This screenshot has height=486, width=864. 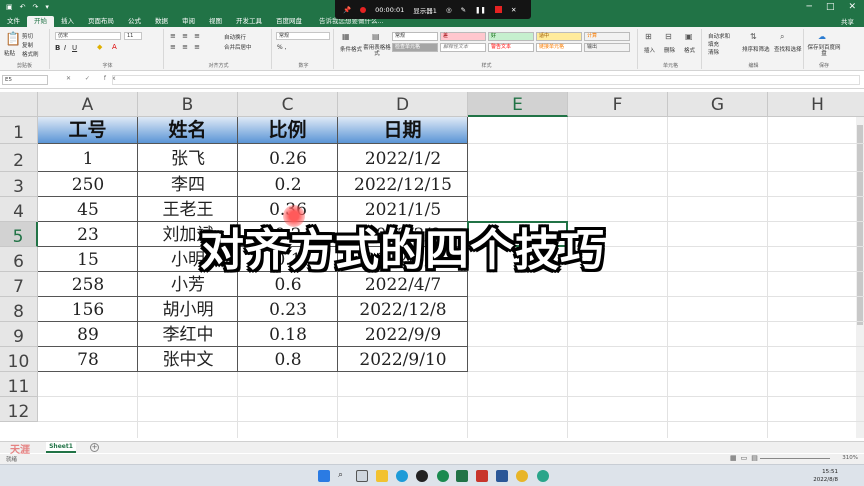 I want to click on wechat-icon, so click(x=443, y=476).